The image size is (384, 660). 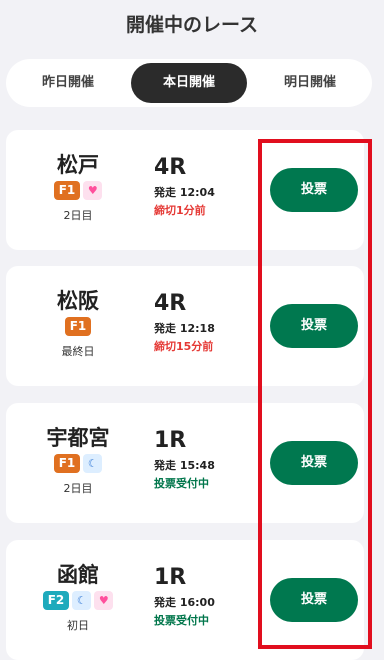 I want to click on venue-name: 函館, so click(x=78, y=575).